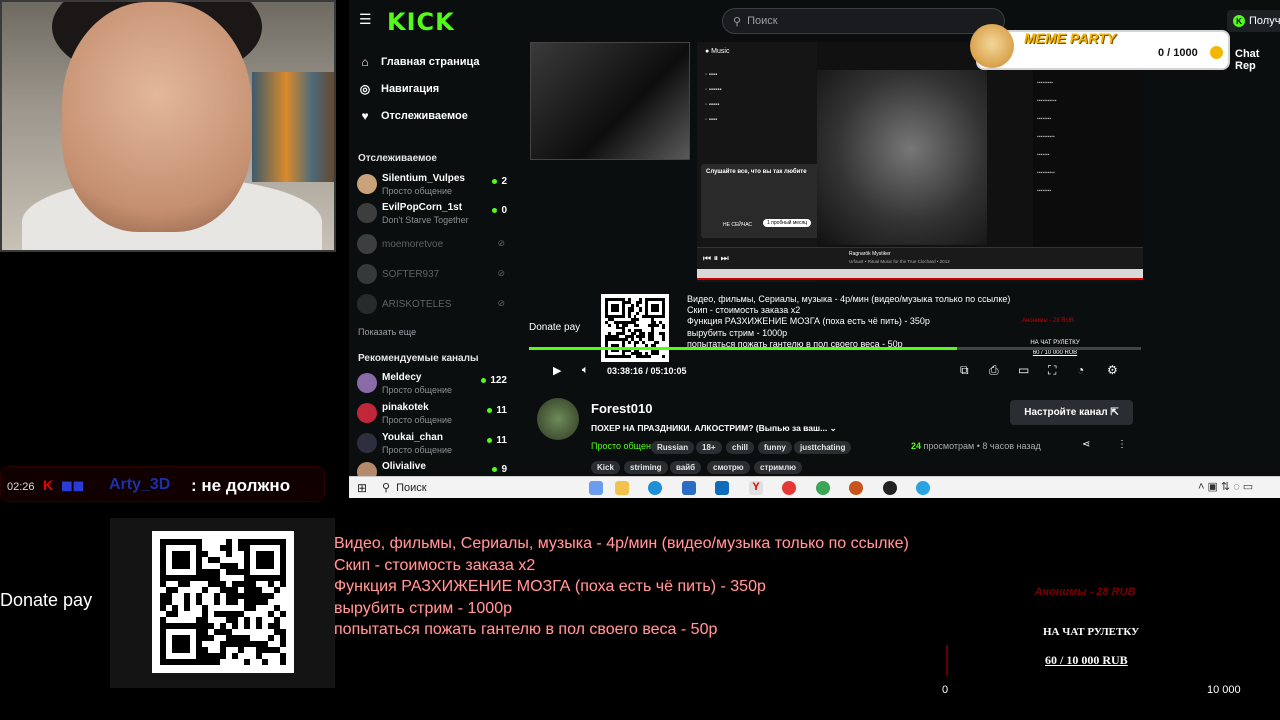  Describe the element at coordinates (557, 370) in the screenshot. I see `play-icon: ▶` at that location.